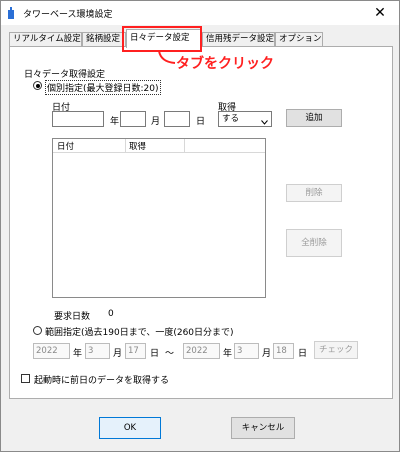  Describe the element at coordinates (72, 317) in the screenshot. I see `requested-days-label: 要求日数` at that location.